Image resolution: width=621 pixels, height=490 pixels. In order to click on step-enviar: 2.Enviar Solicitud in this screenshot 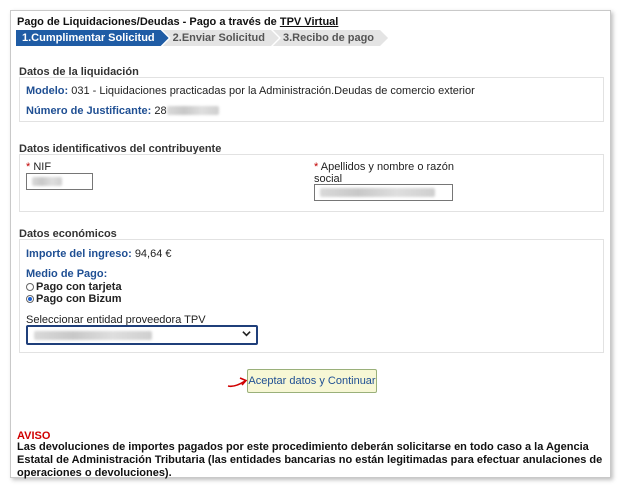, I will do `click(221, 38)`.